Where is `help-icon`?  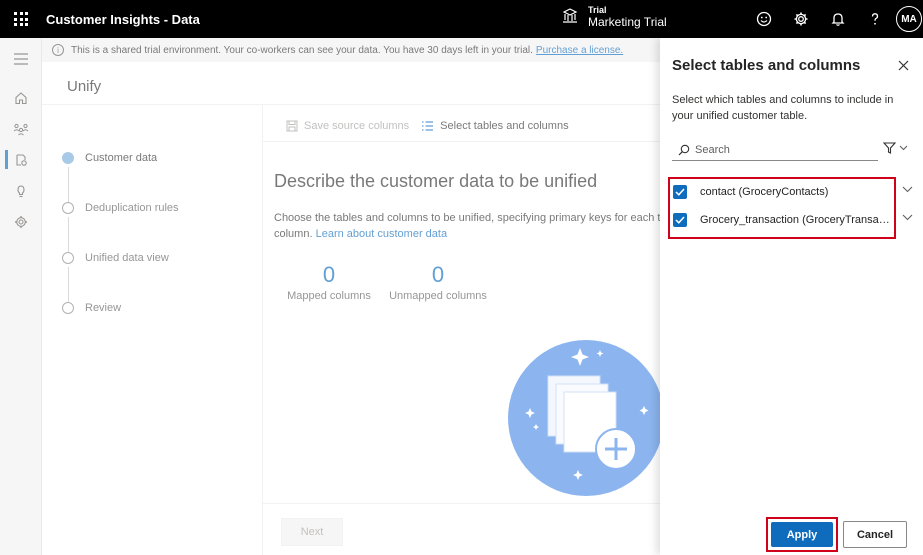 help-icon is located at coordinates (874, 19).